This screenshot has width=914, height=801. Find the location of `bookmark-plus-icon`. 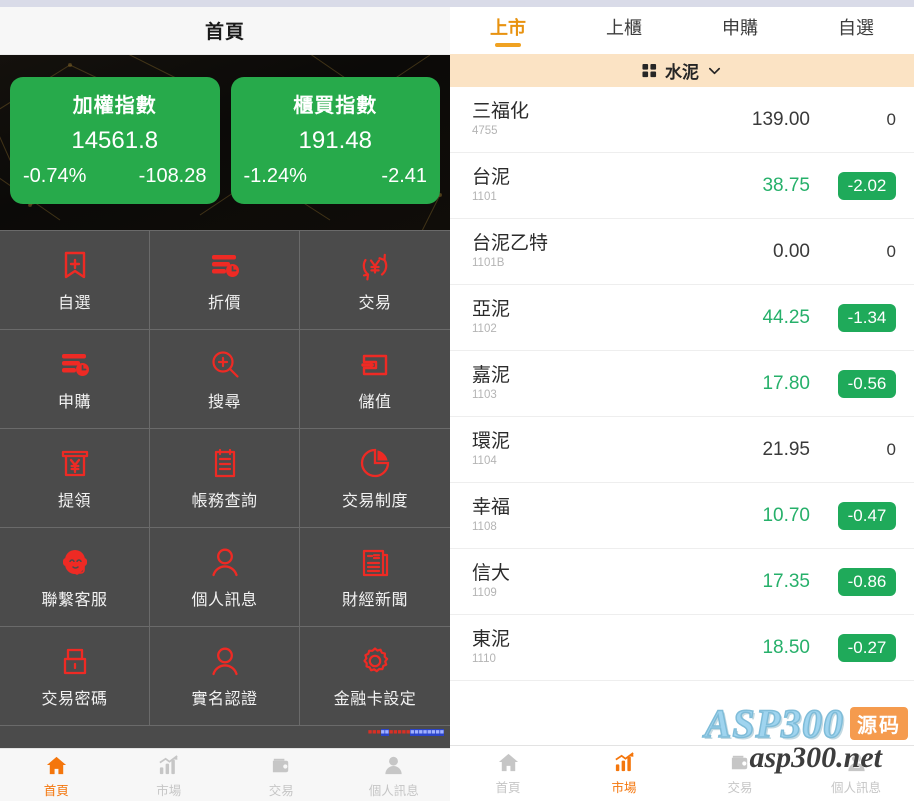

bookmark-plus-icon is located at coordinates (75, 265).